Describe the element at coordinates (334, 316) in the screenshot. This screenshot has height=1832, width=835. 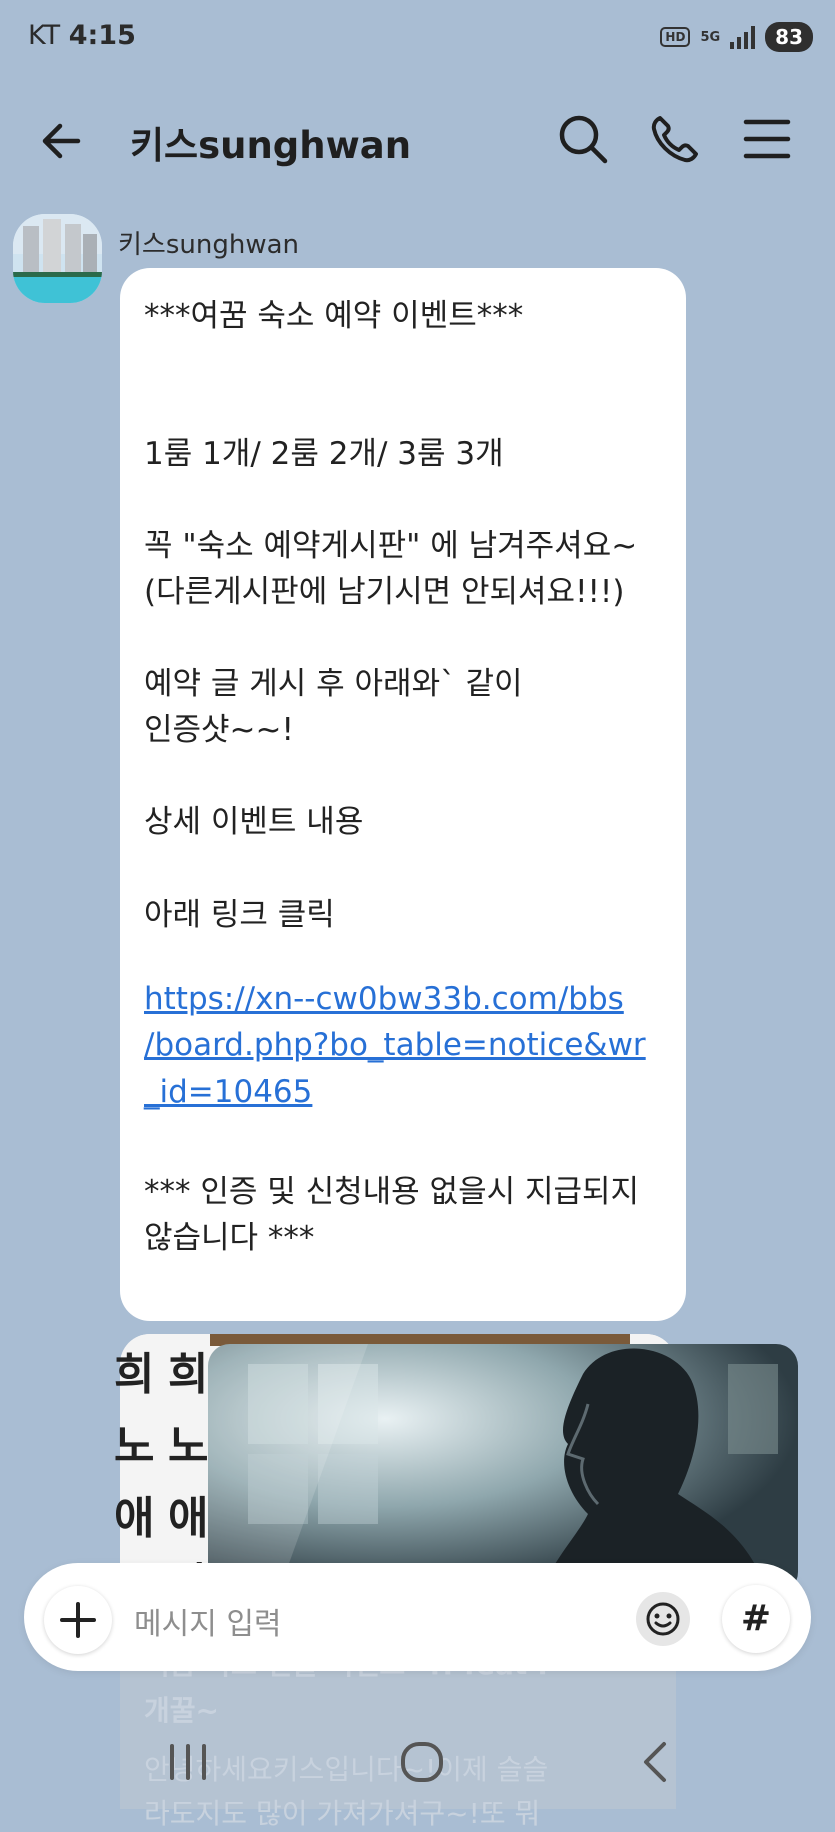
I see `message-line: ***여꿈 숙소 예약 이벤트***` at that location.